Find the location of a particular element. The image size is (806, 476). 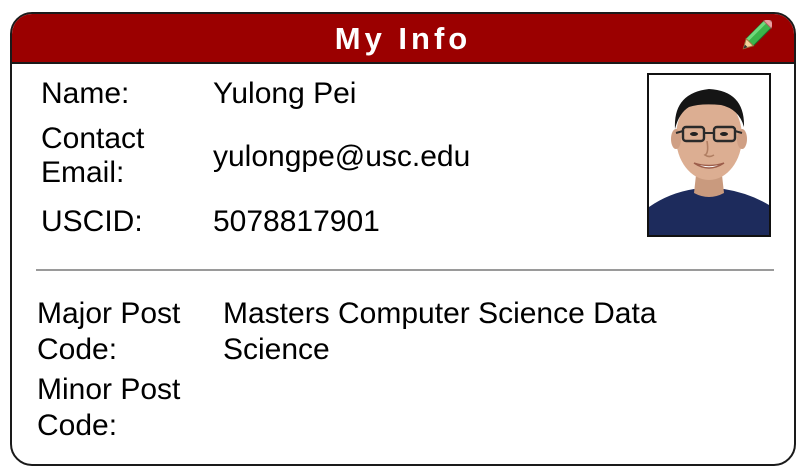

minor-post-code-label-line1: Minor Post is located at coordinates (109, 389).